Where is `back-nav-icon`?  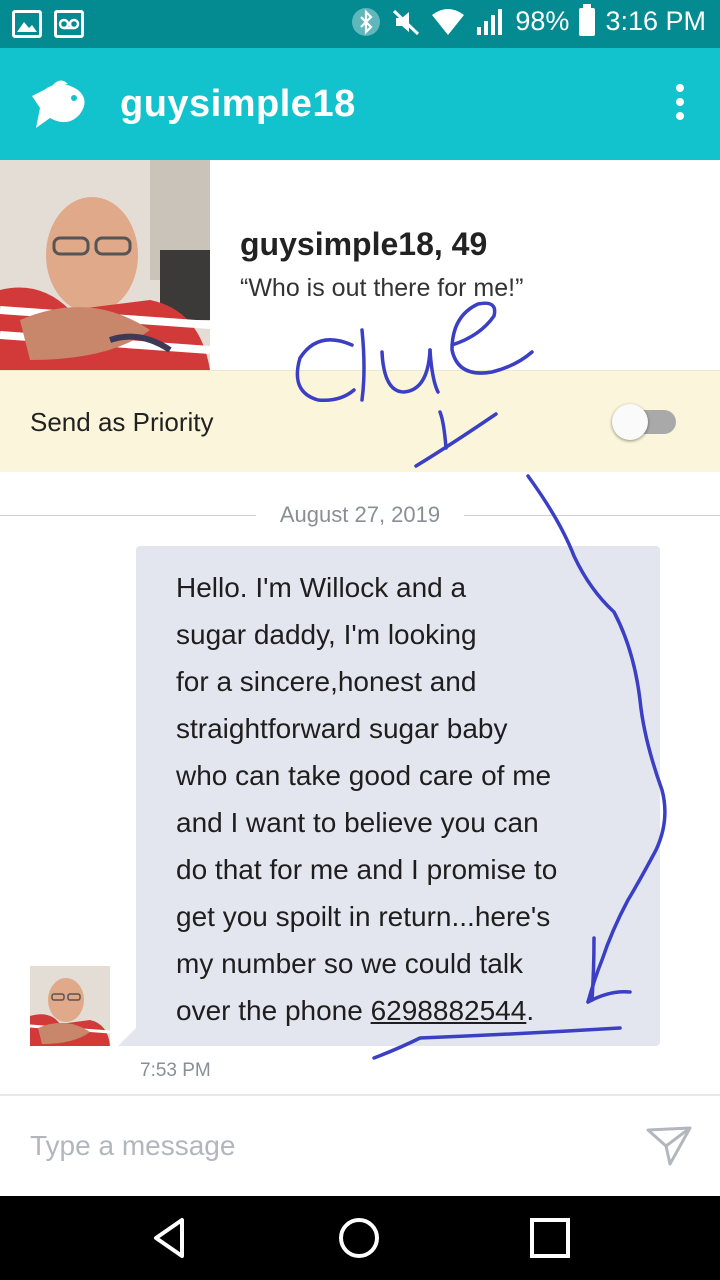 back-nav-icon is located at coordinates (172, 1238).